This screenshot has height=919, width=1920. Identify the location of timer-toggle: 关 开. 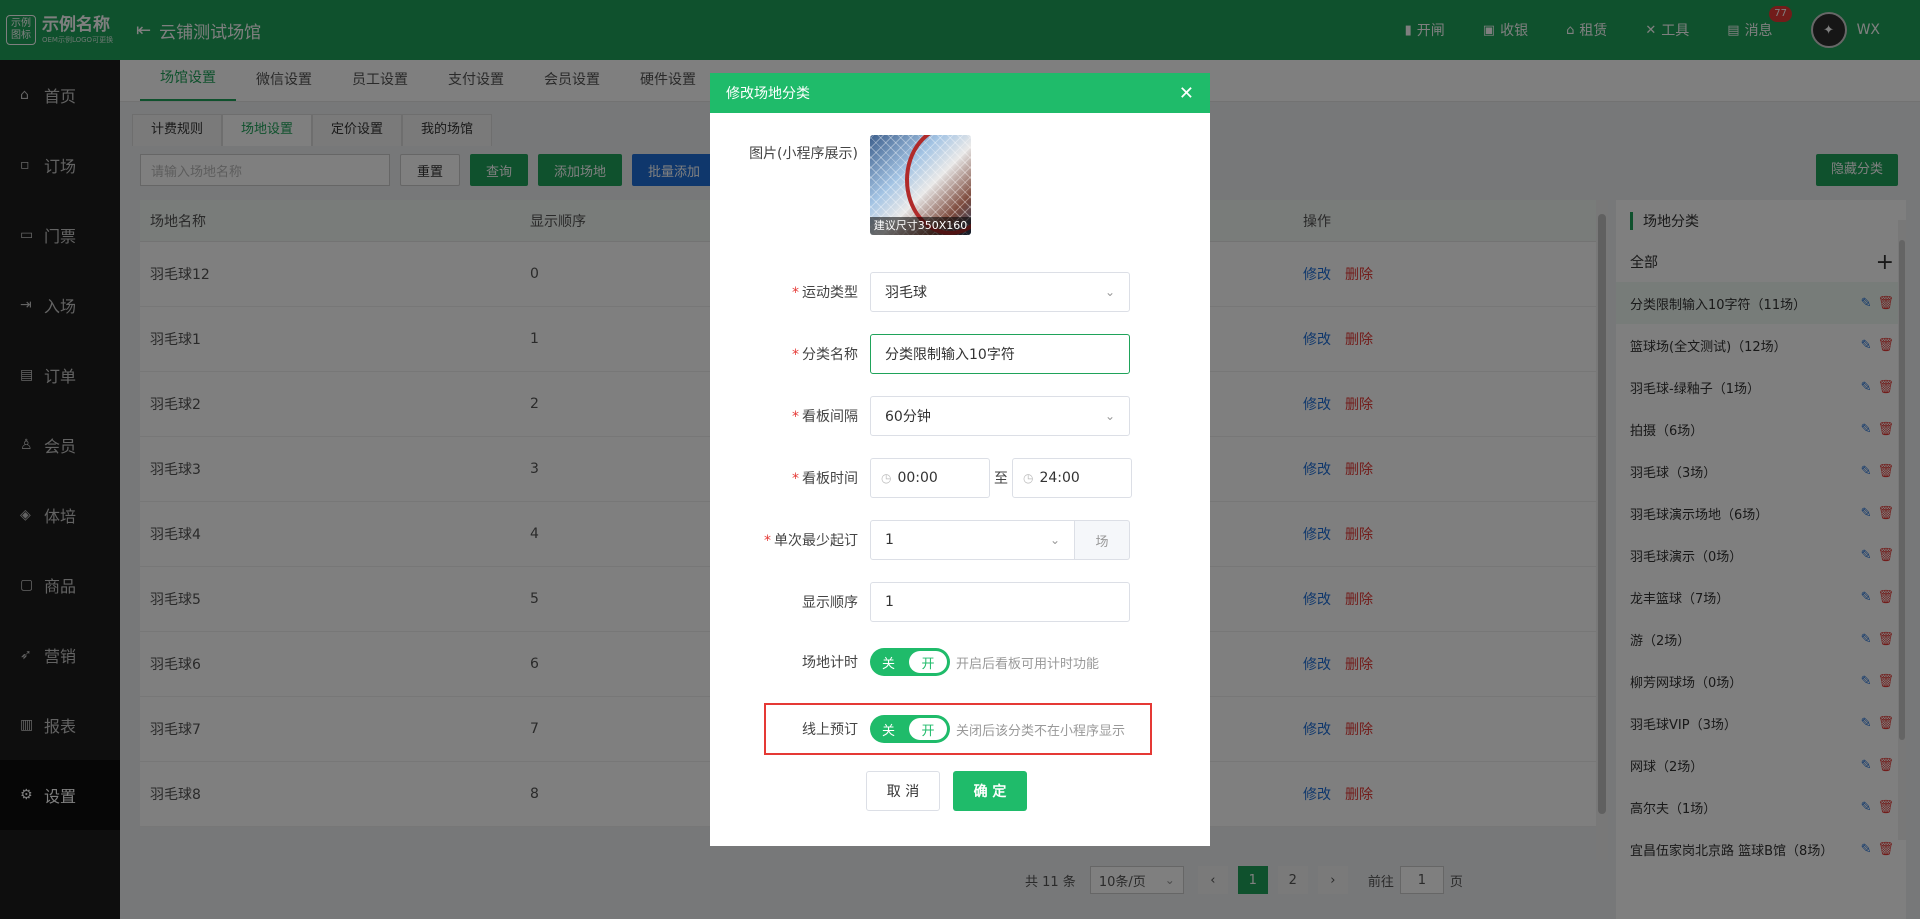
(910, 662).